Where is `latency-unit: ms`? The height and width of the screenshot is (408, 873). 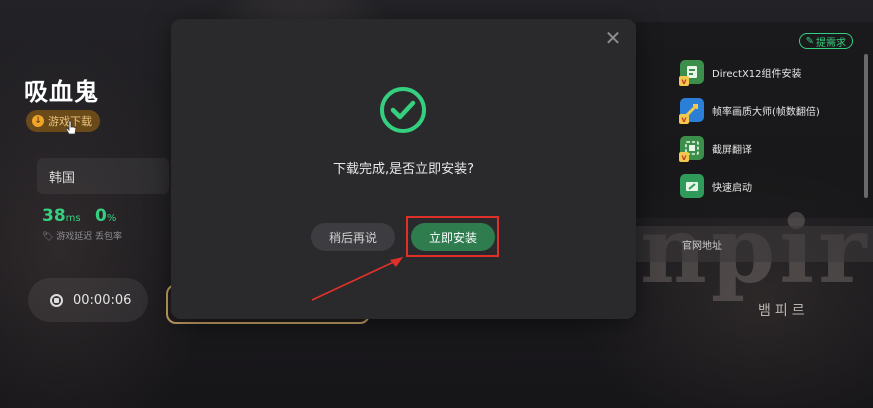
latency-unit: ms is located at coordinates (73, 218).